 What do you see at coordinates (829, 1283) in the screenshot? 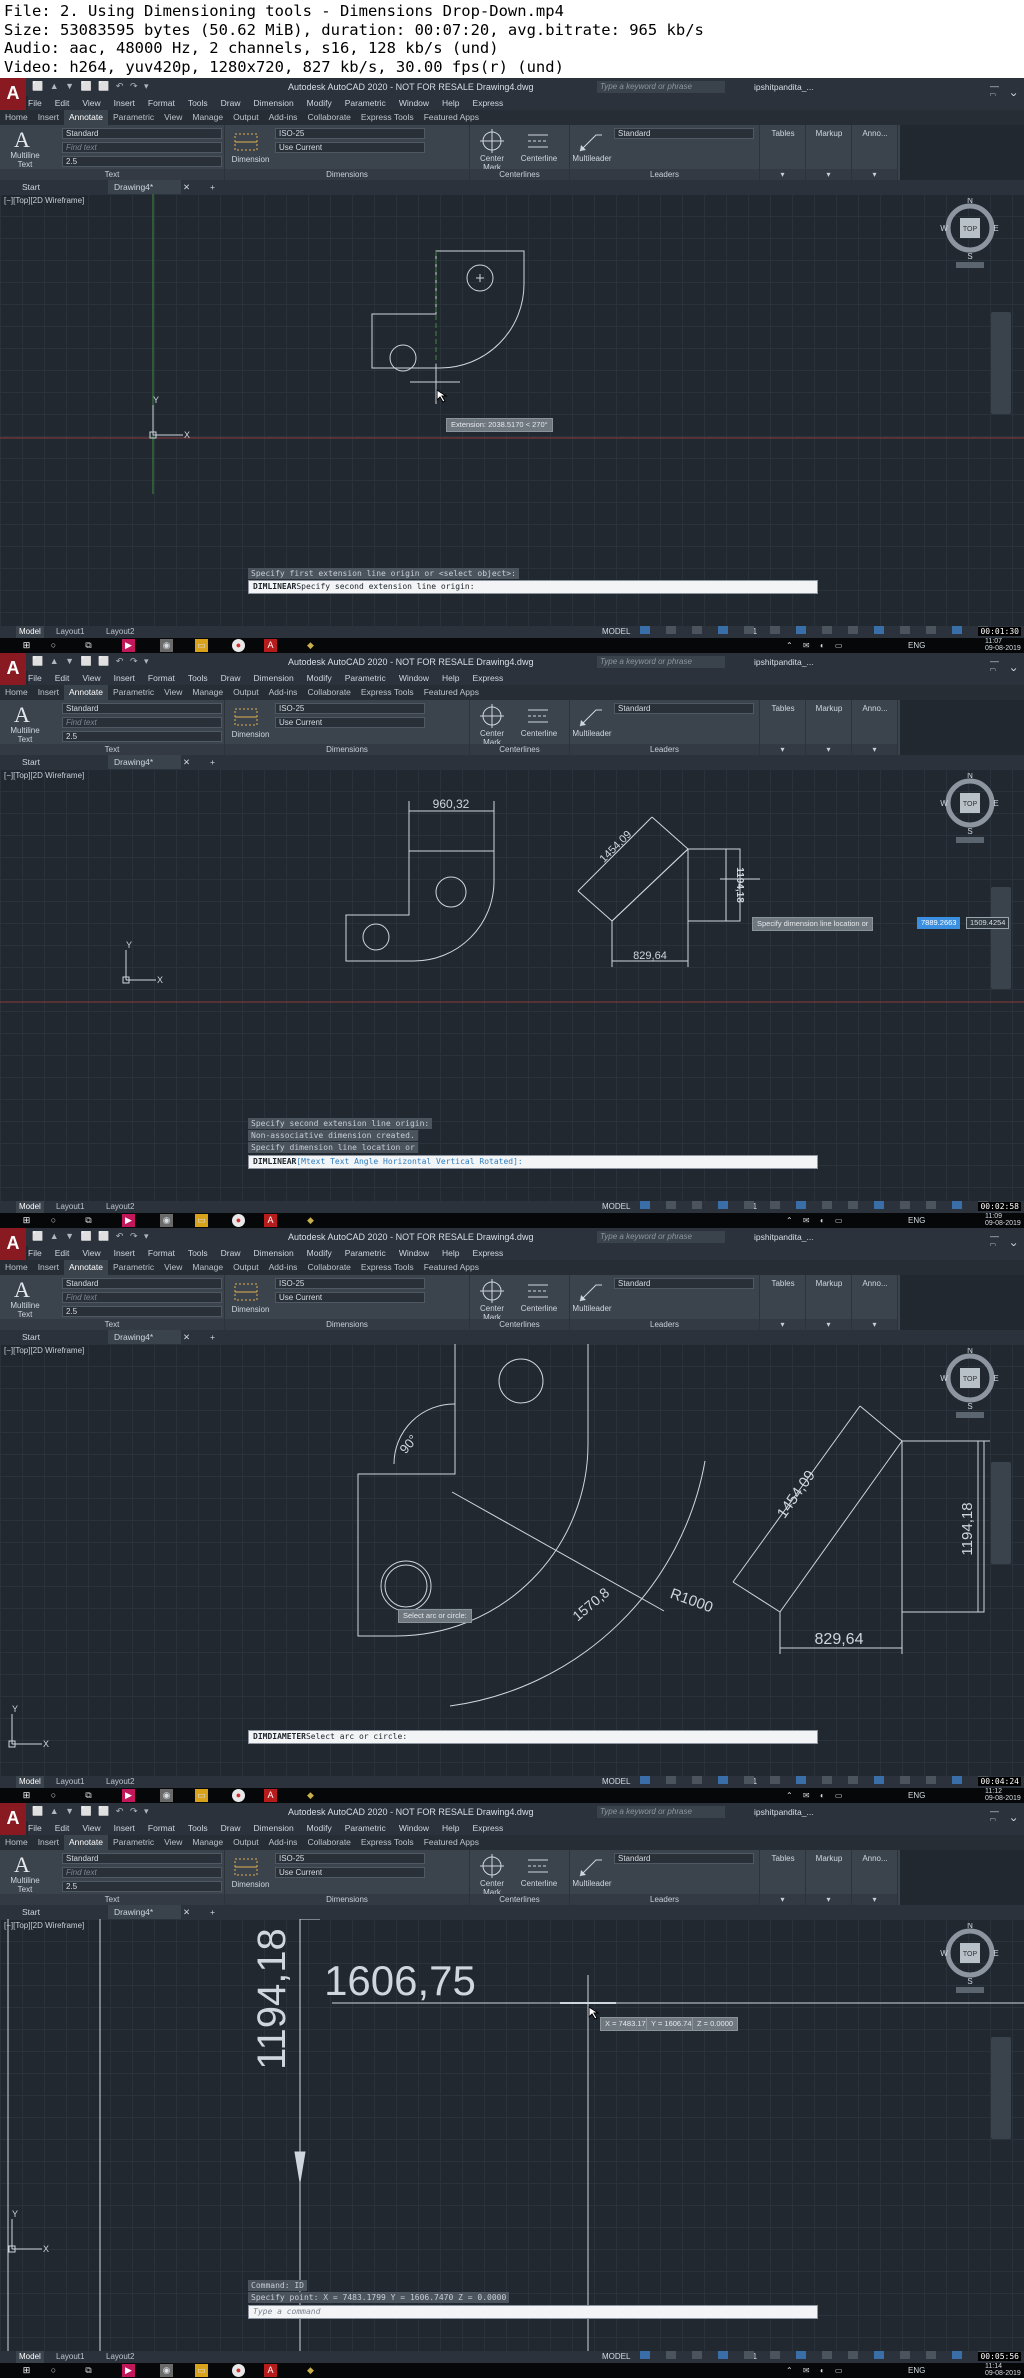
I see `markup-button: Markup` at bounding box center [829, 1283].